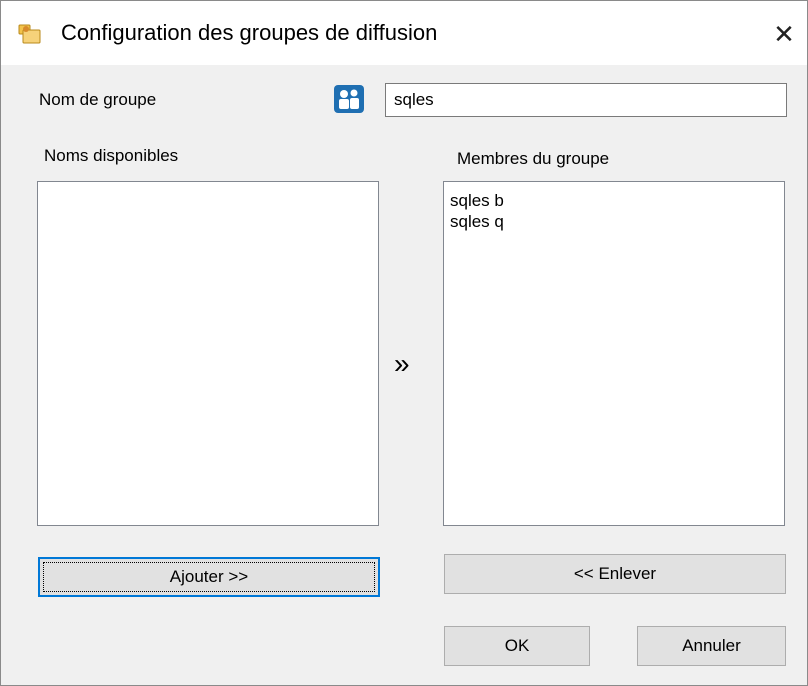 The image size is (808, 686). I want to click on transfer-chevrons-icon: », so click(402, 363).